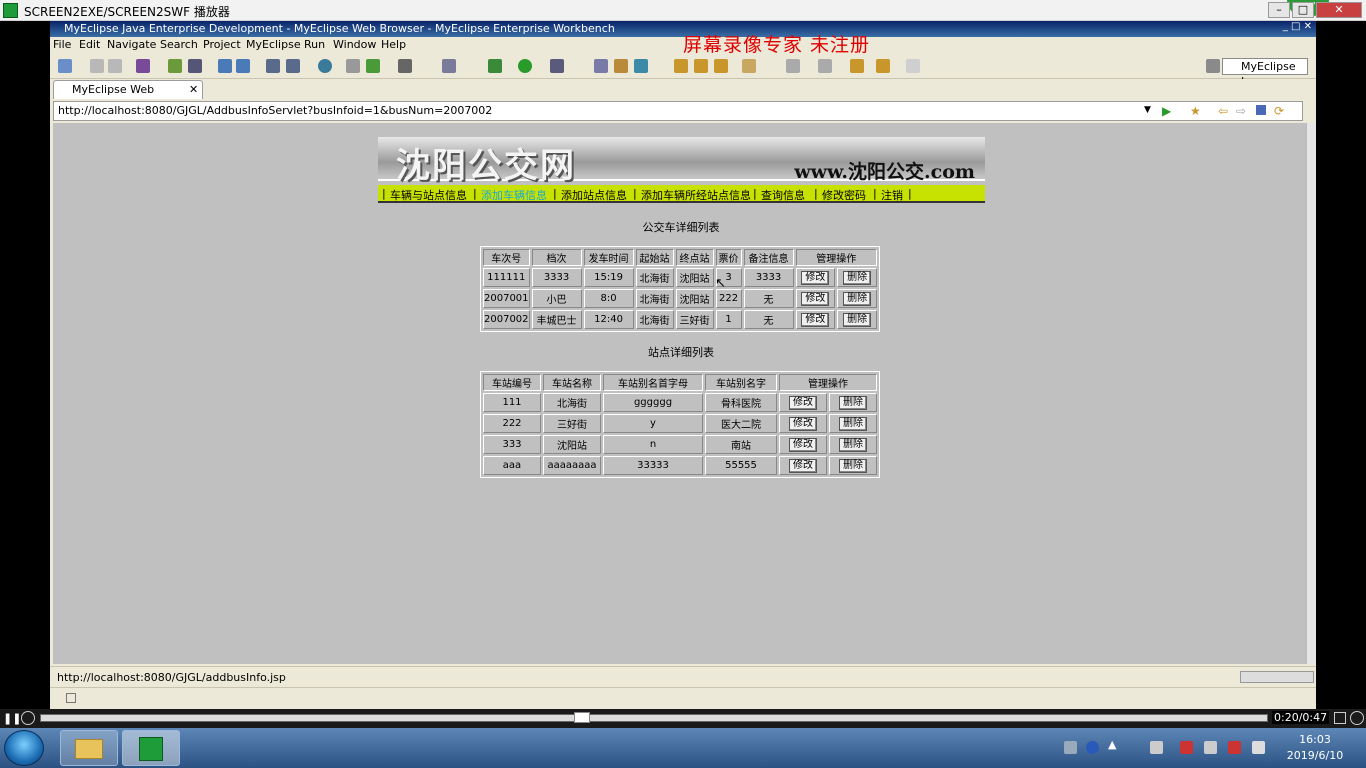  What do you see at coordinates (1147, 110) in the screenshot?
I see `url-dropdown-icon: ▼` at bounding box center [1147, 110].